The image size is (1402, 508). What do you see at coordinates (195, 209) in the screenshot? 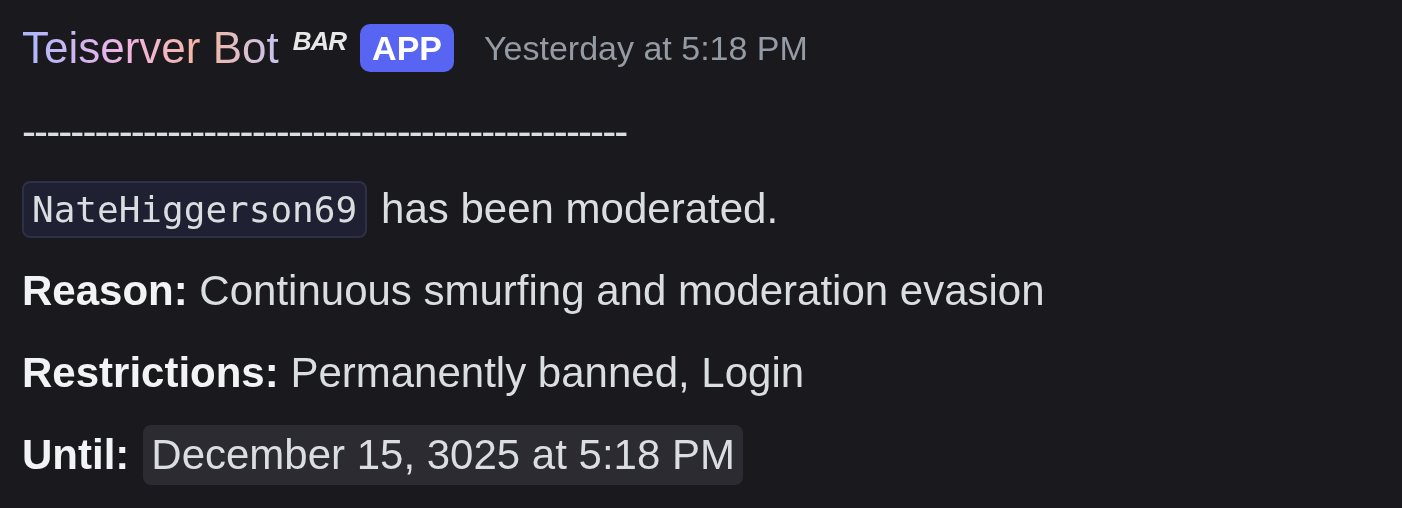
I see `username-code: NateHiggerson69` at bounding box center [195, 209].